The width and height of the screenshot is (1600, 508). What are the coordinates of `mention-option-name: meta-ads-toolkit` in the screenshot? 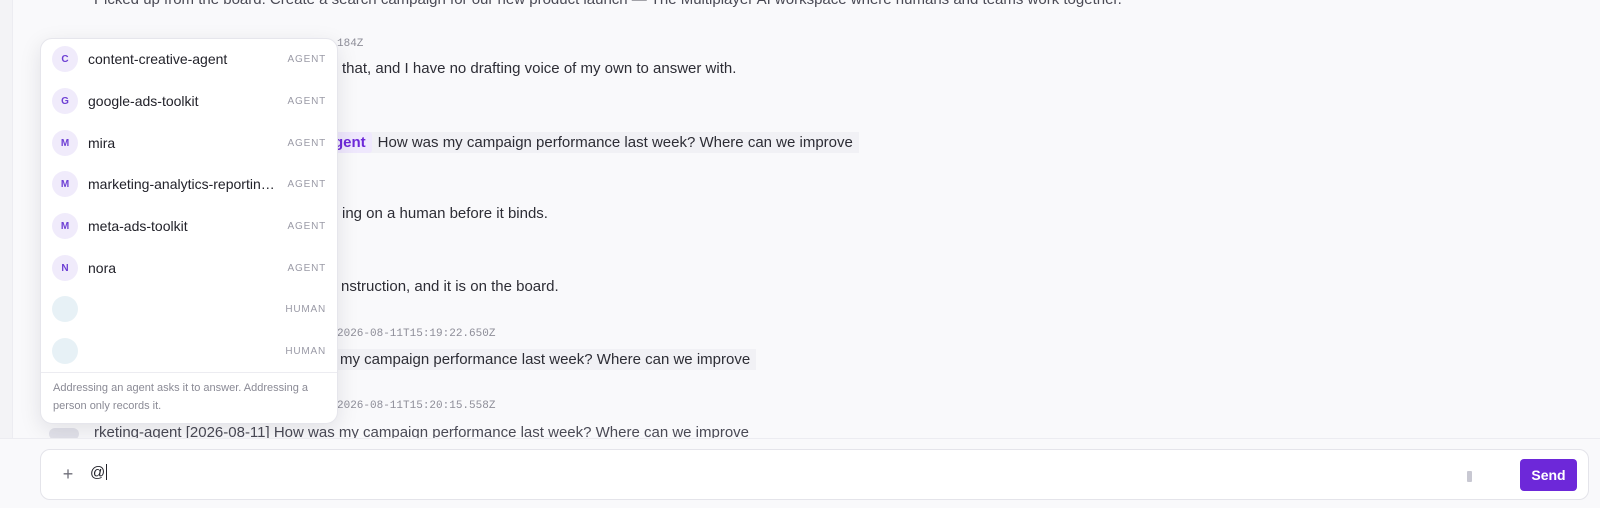 It's located at (138, 226).